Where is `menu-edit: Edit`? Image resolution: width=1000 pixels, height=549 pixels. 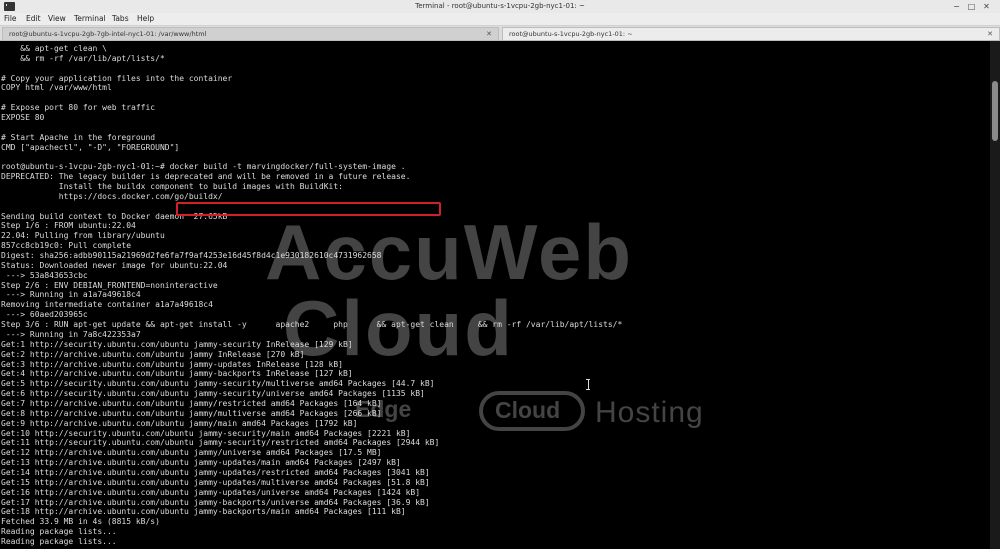 menu-edit: Edit is located at coordinates (33, 19).